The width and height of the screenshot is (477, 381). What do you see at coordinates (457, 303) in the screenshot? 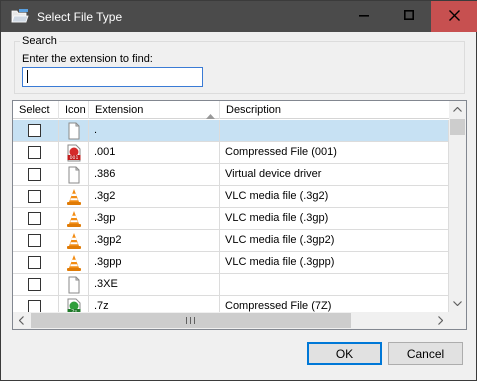
I see `scroll-down-icon` at bounding box center [457, 303].